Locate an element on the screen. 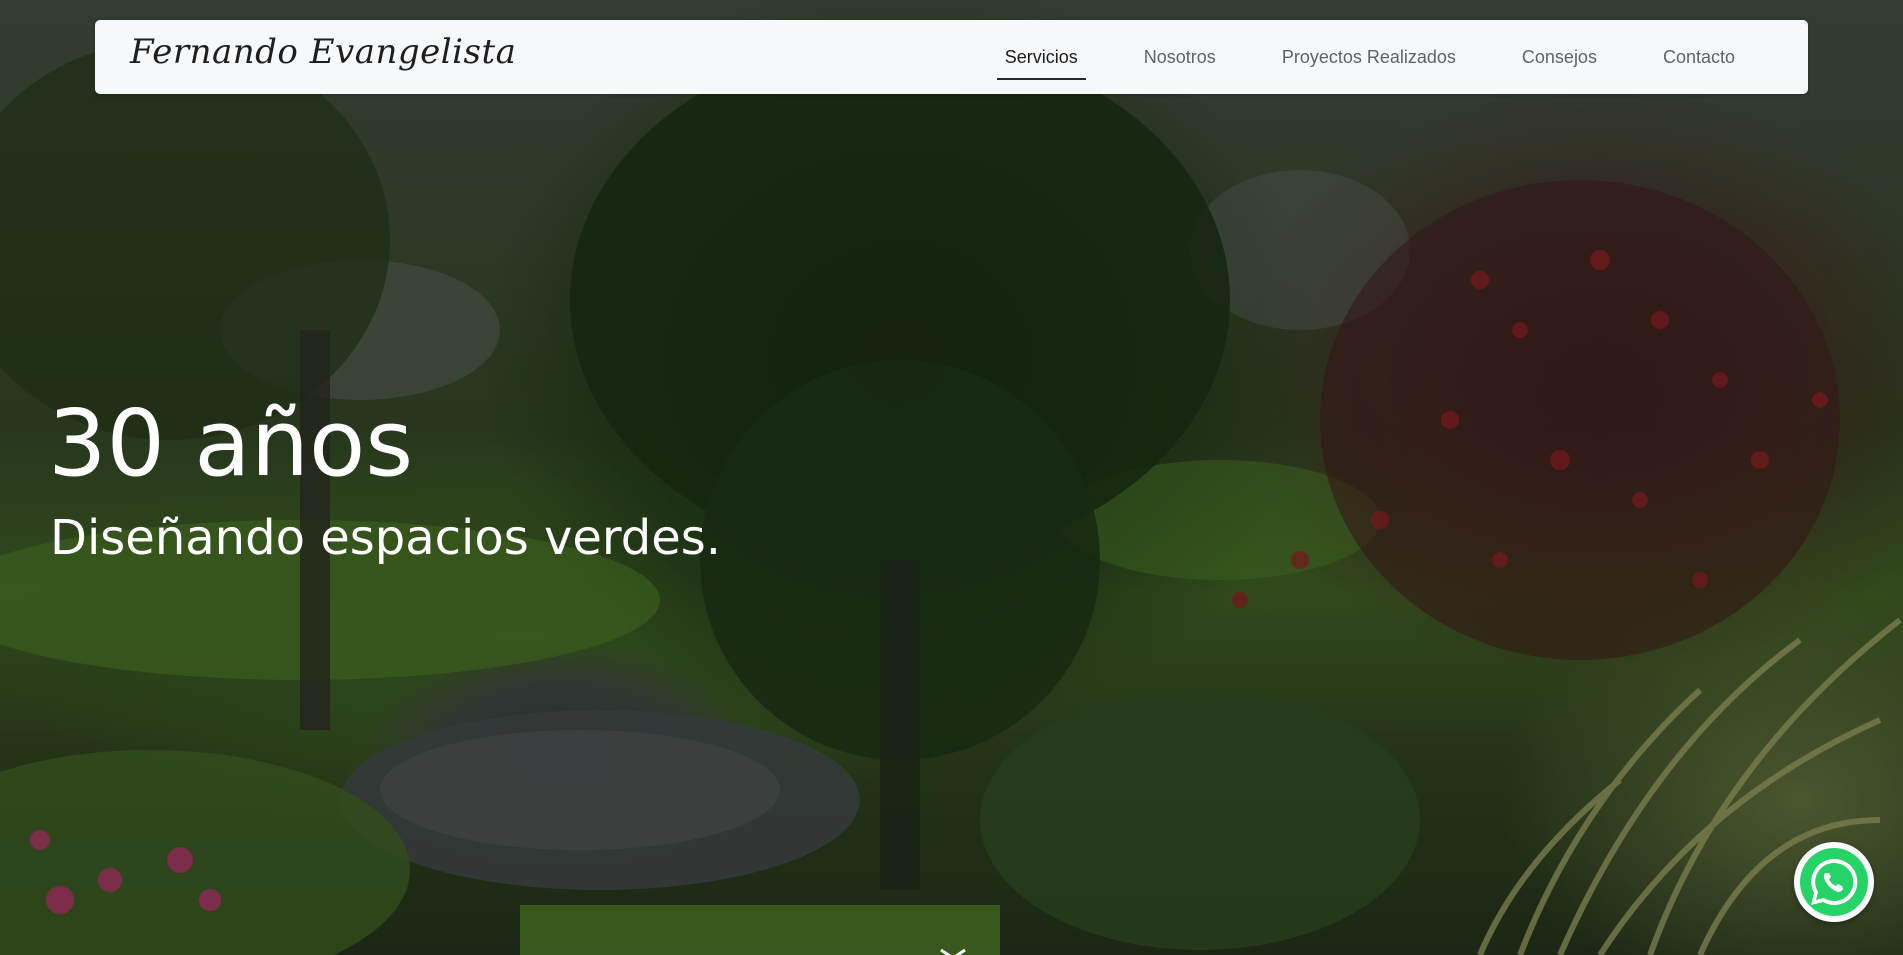  nav-item-servicios: Servicios is located at coordinates (1041, 57).